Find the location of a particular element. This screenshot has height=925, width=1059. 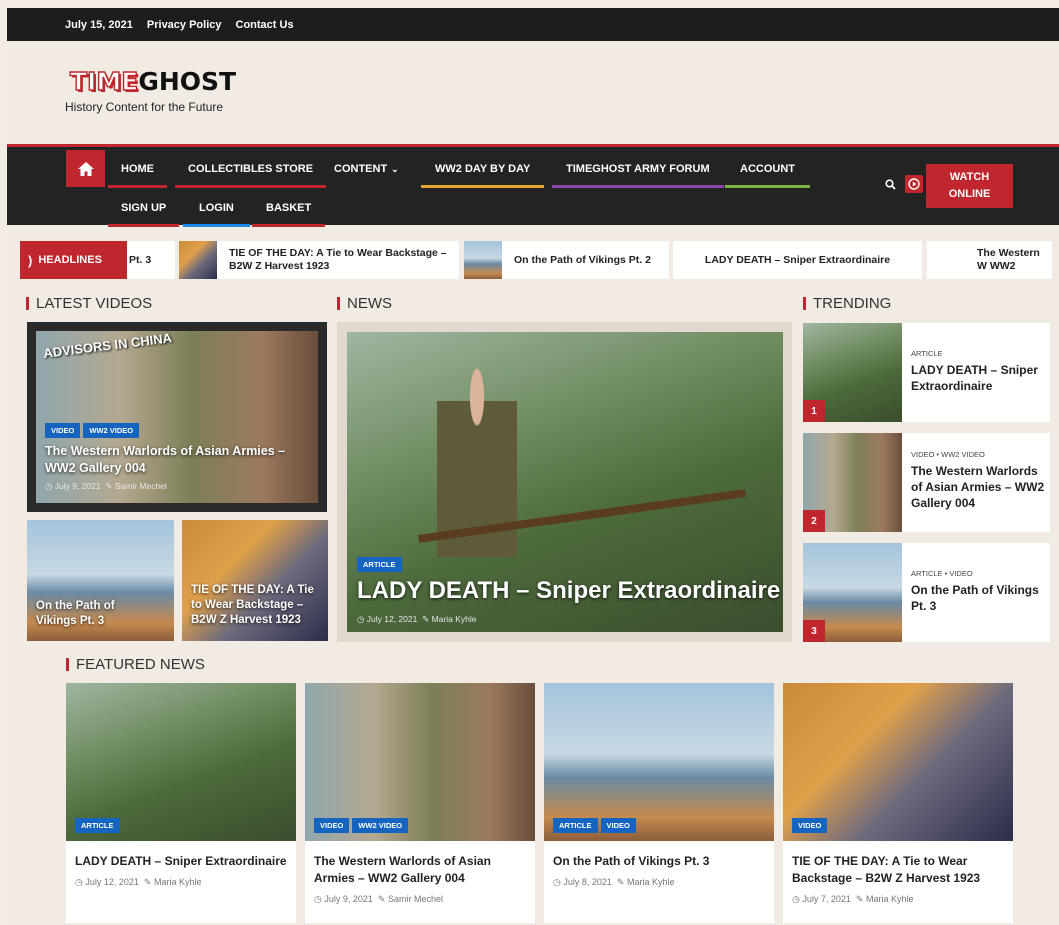

featured-image: VIDEO is located at coordinates (898, 762).